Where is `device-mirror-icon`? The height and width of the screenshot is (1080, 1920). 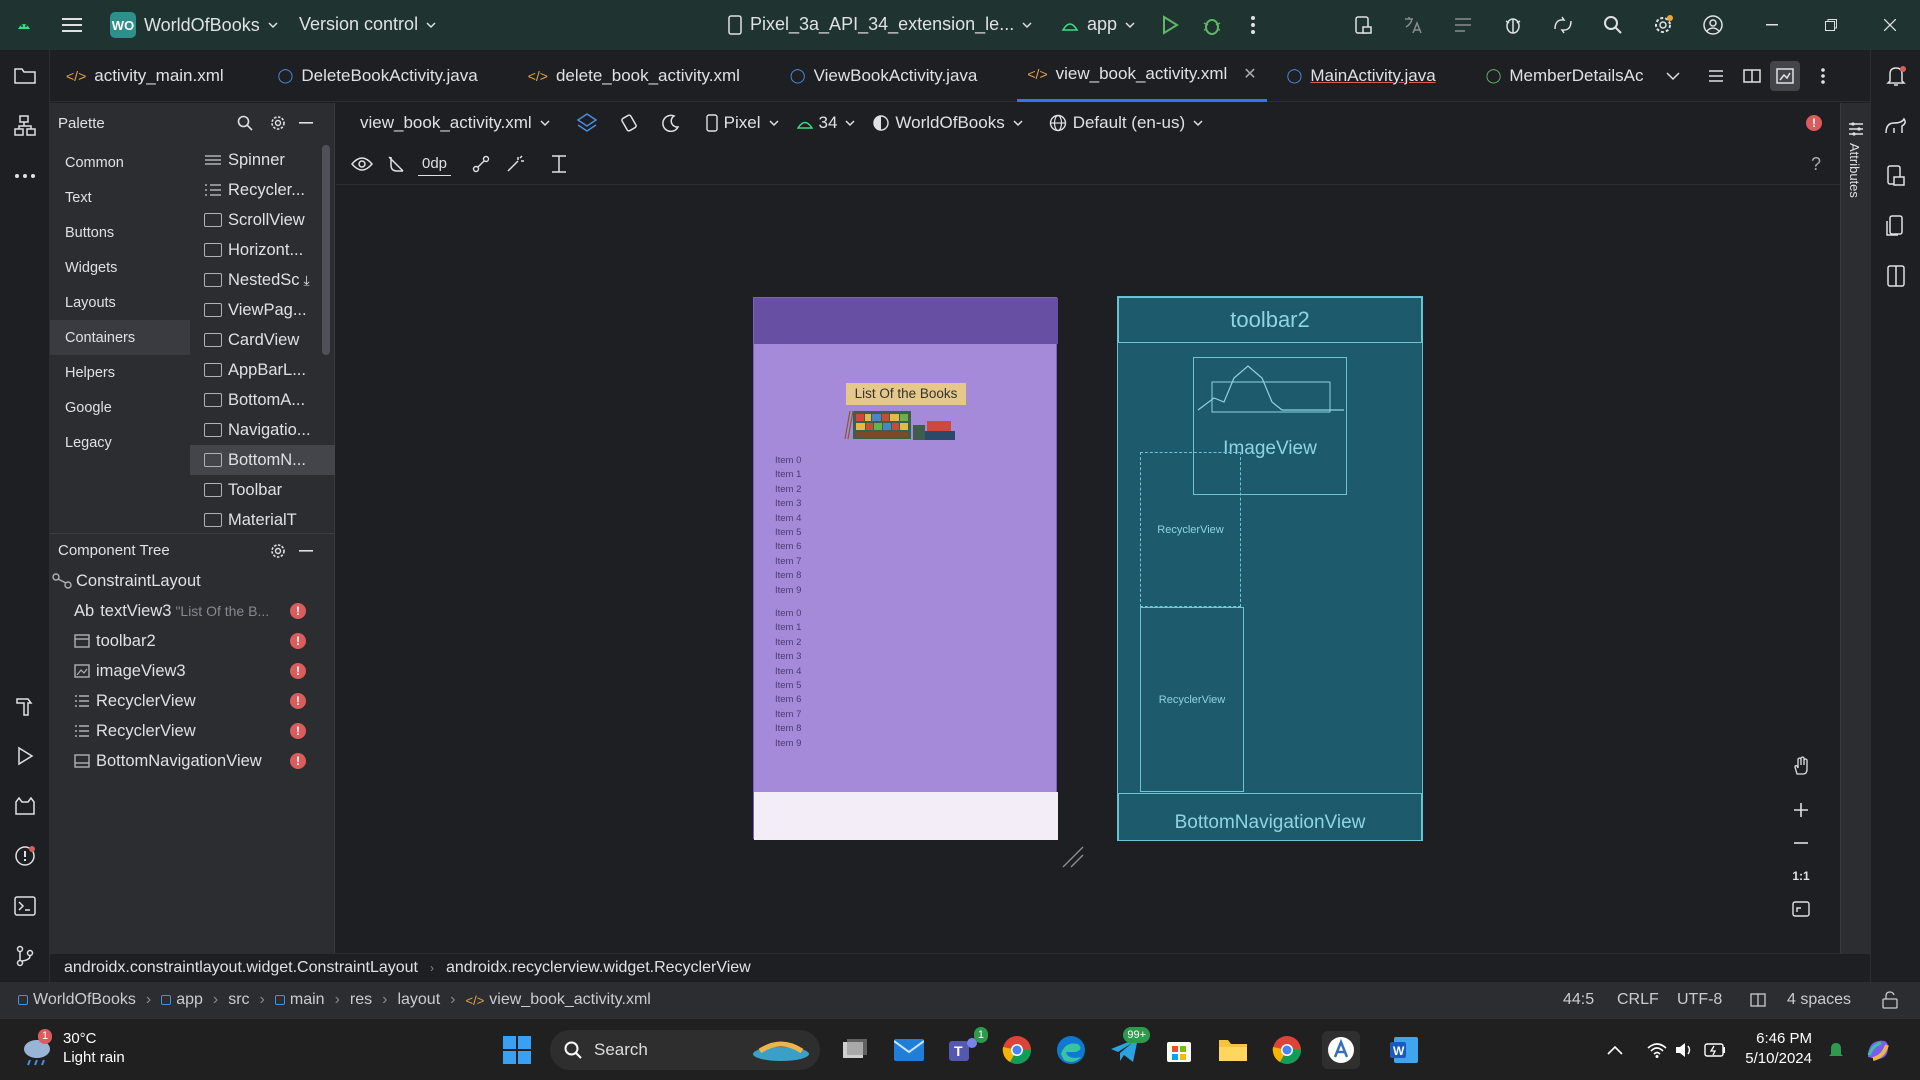 device-mirror-icon is located at coordinates (1895, 276).